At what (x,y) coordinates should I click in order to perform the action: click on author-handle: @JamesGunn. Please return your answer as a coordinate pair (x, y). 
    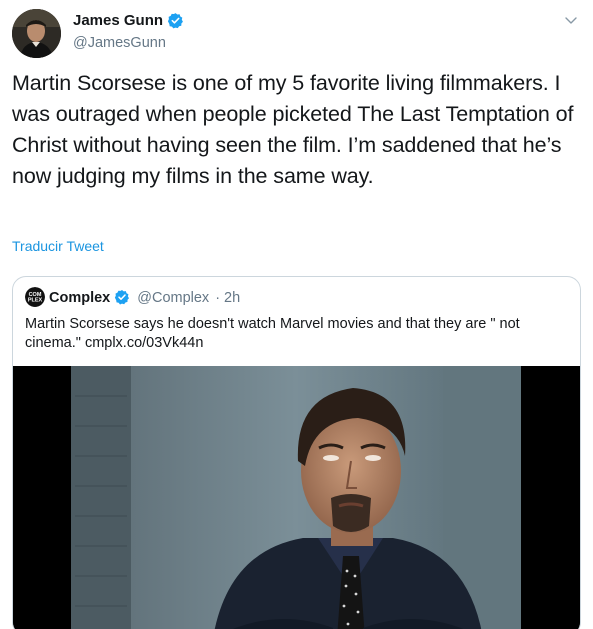
    Looking at the image, I should click on (119, 43).